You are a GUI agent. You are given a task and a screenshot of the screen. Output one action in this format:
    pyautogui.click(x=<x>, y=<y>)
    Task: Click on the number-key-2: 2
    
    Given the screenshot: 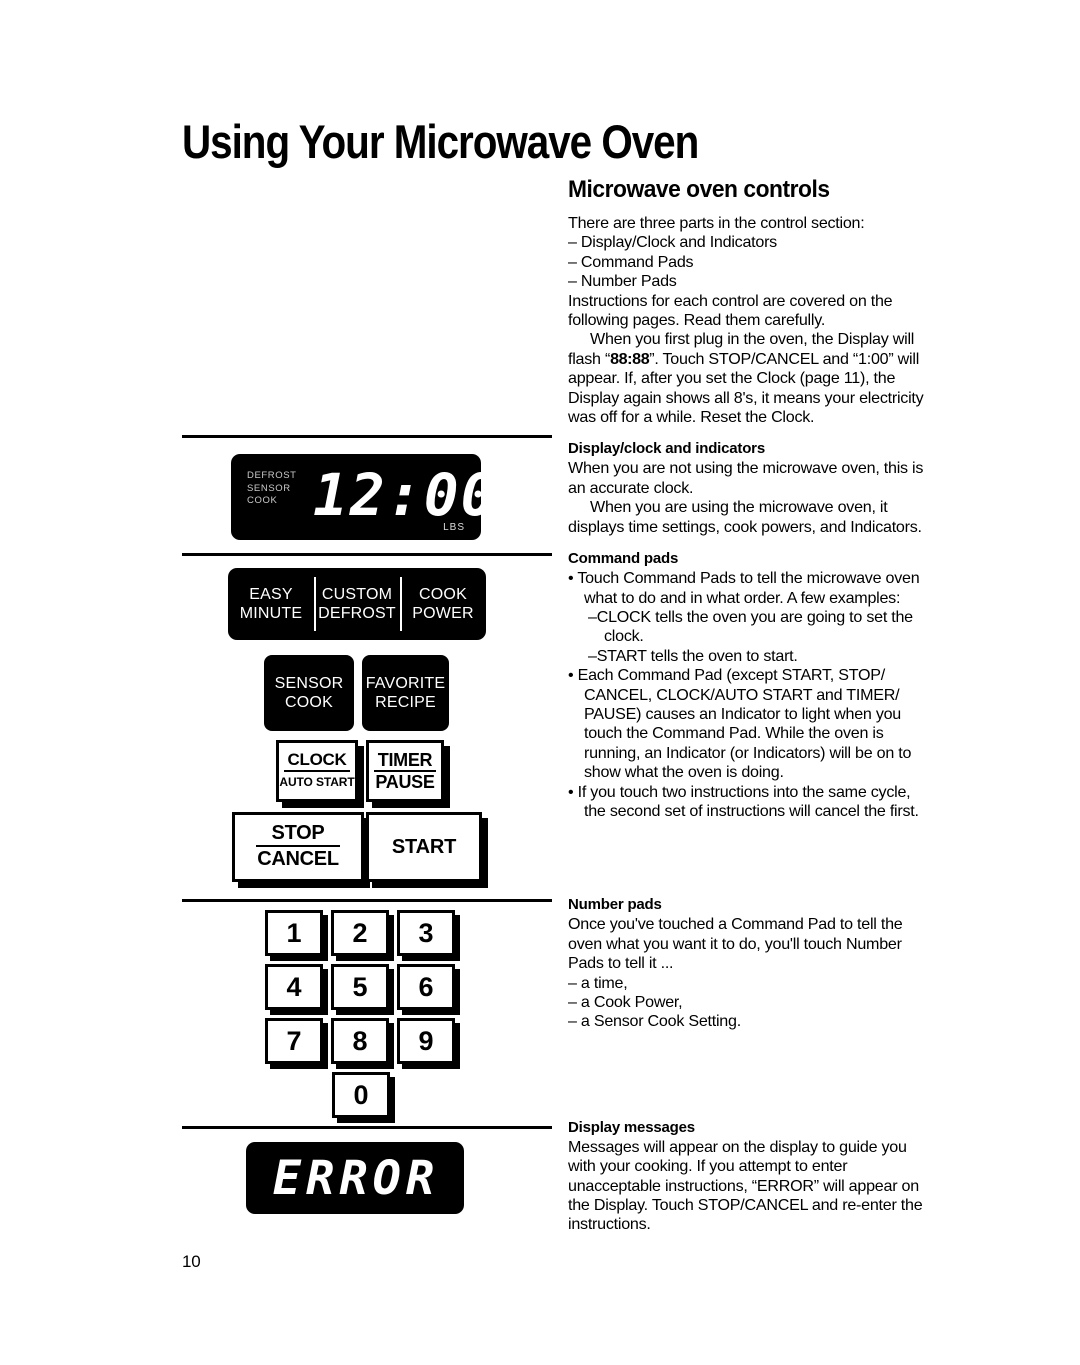 What is the action you would take?
    pyautogui.click(x=360, y=933)
    